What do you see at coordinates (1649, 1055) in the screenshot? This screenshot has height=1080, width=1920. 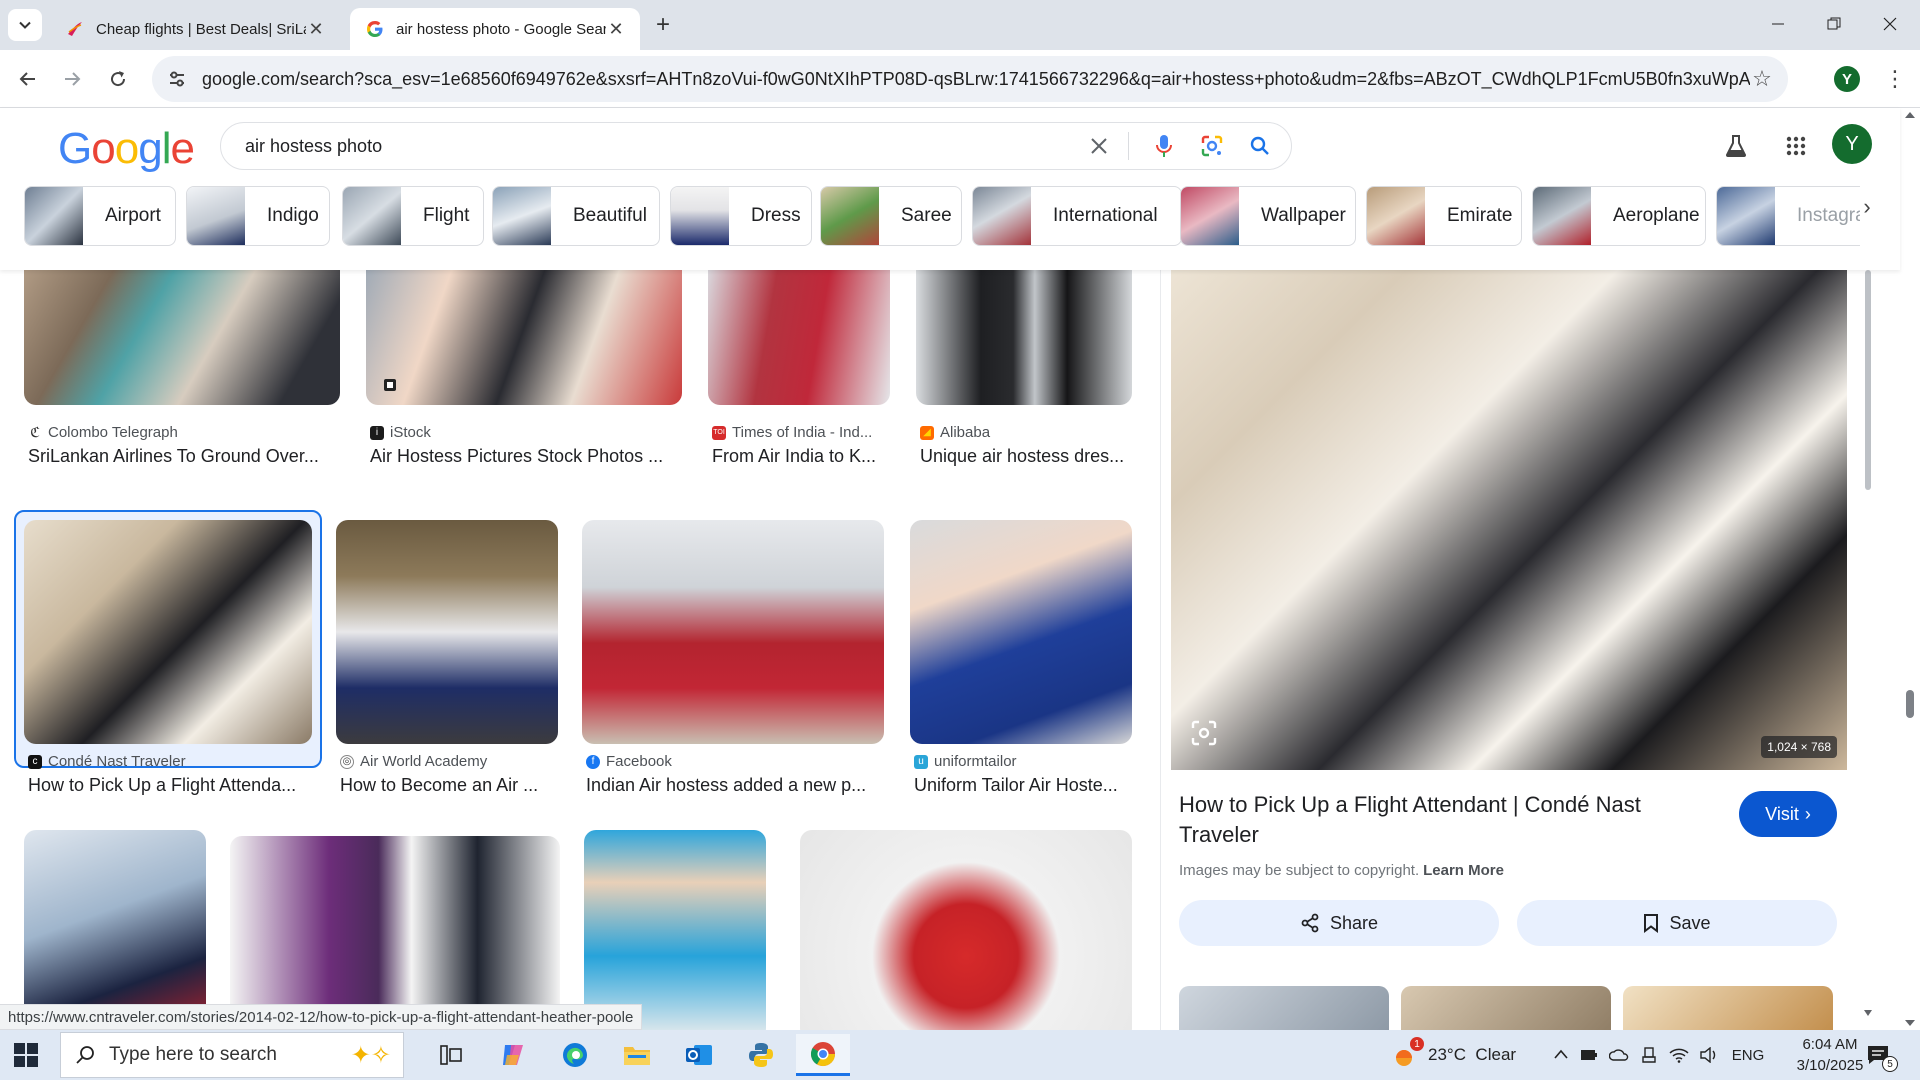 I see `usb-device-icon` at bounding box center [1649, 1055].